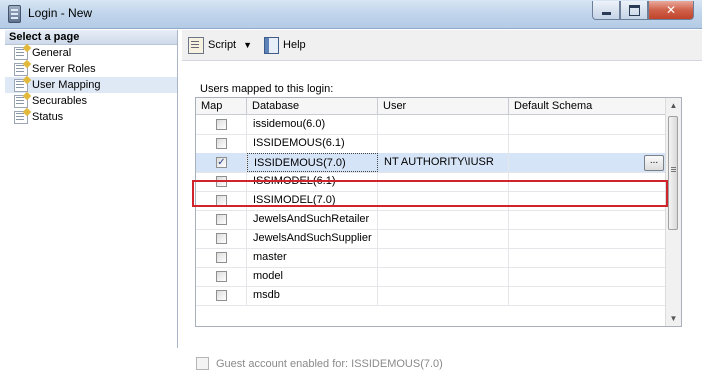  Describe the element at coordinates (312, 200) in the screenshot. I see `database-cell: ISSIMODEL(7.0)` at that location.